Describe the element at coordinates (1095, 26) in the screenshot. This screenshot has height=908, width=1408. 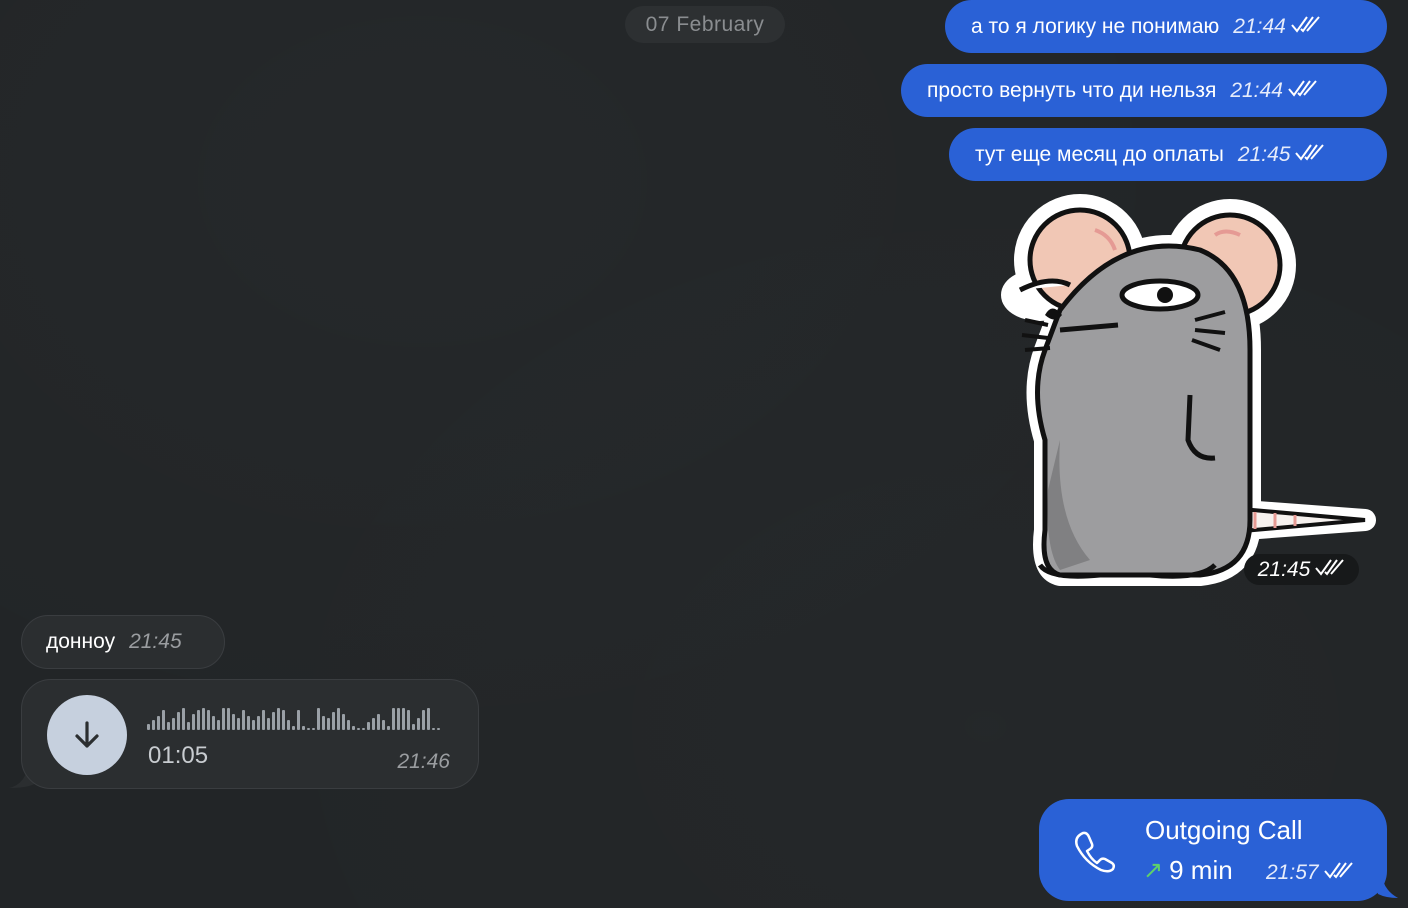
I see `message-text: а то я логику не понимаю` at that location.